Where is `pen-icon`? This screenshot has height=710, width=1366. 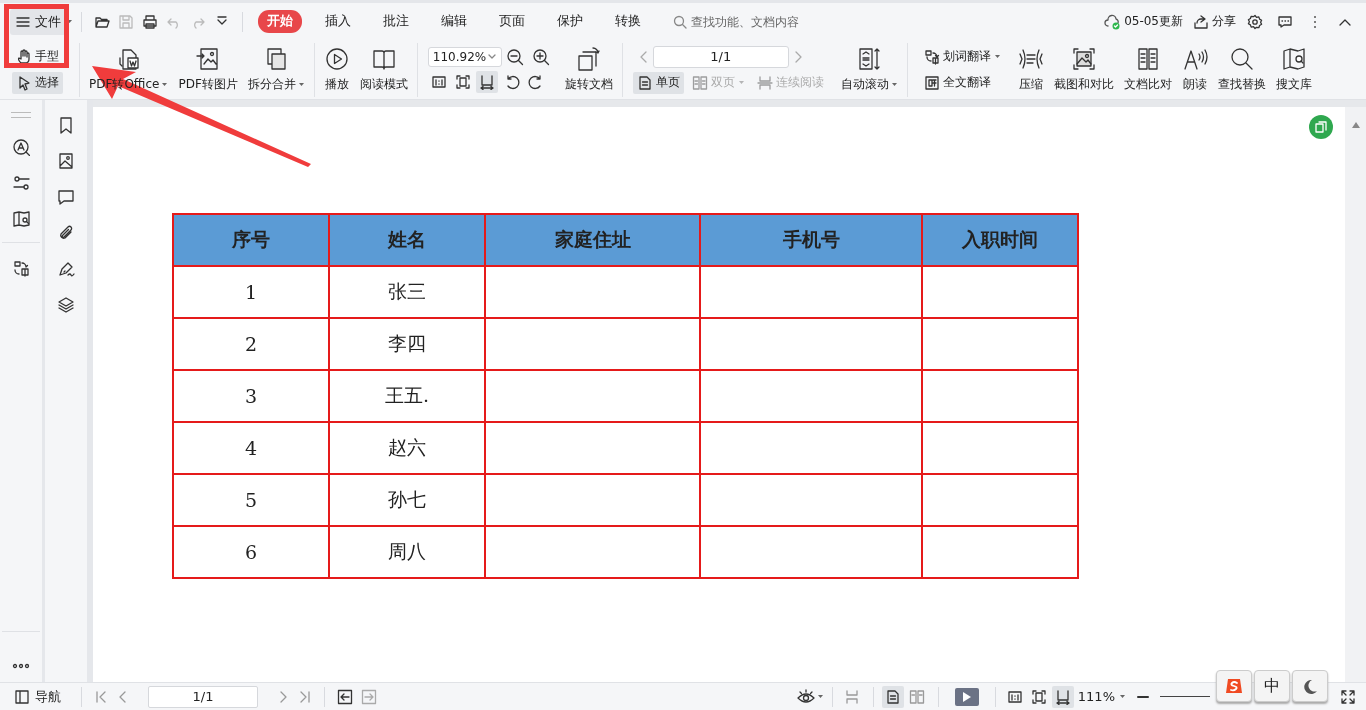 pen-icon is located at coordinates (66, 269).